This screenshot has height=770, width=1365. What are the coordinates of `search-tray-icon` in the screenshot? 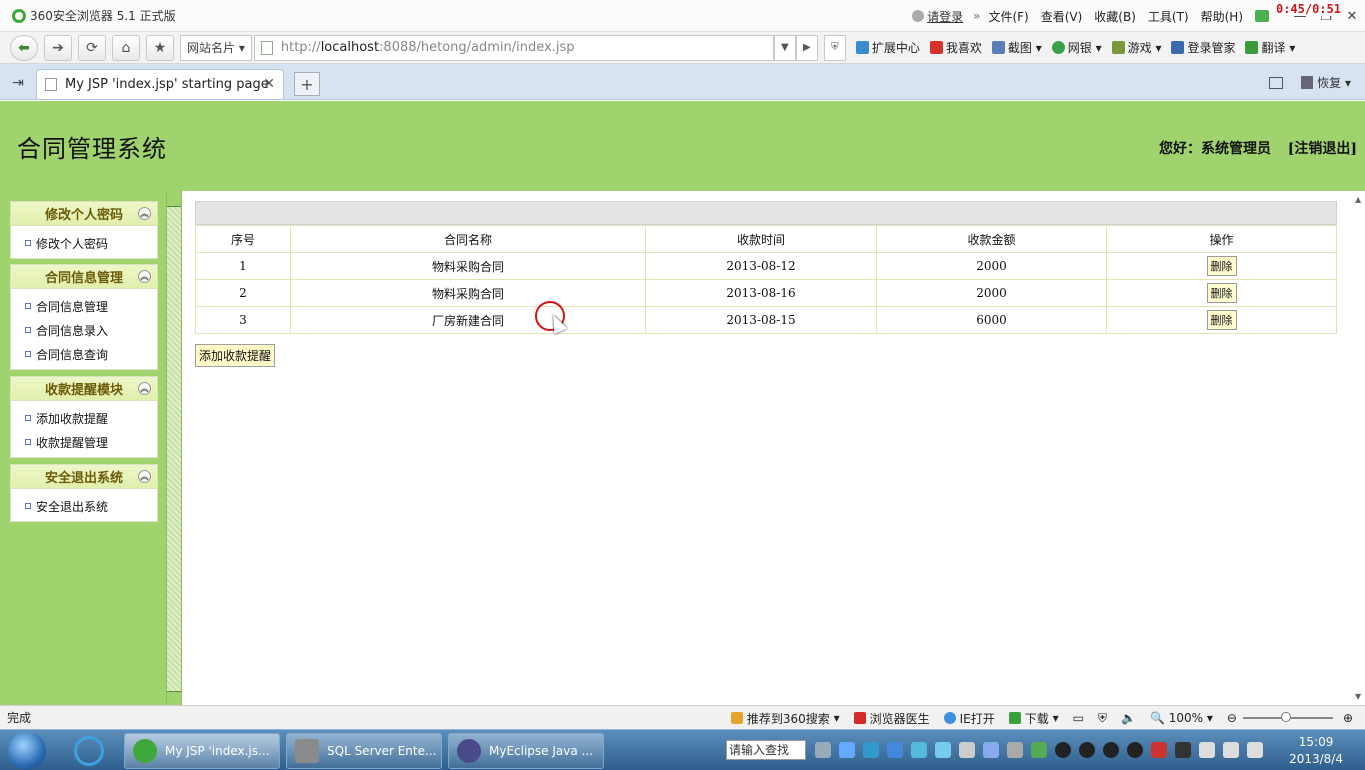 It's located at (991, 750).